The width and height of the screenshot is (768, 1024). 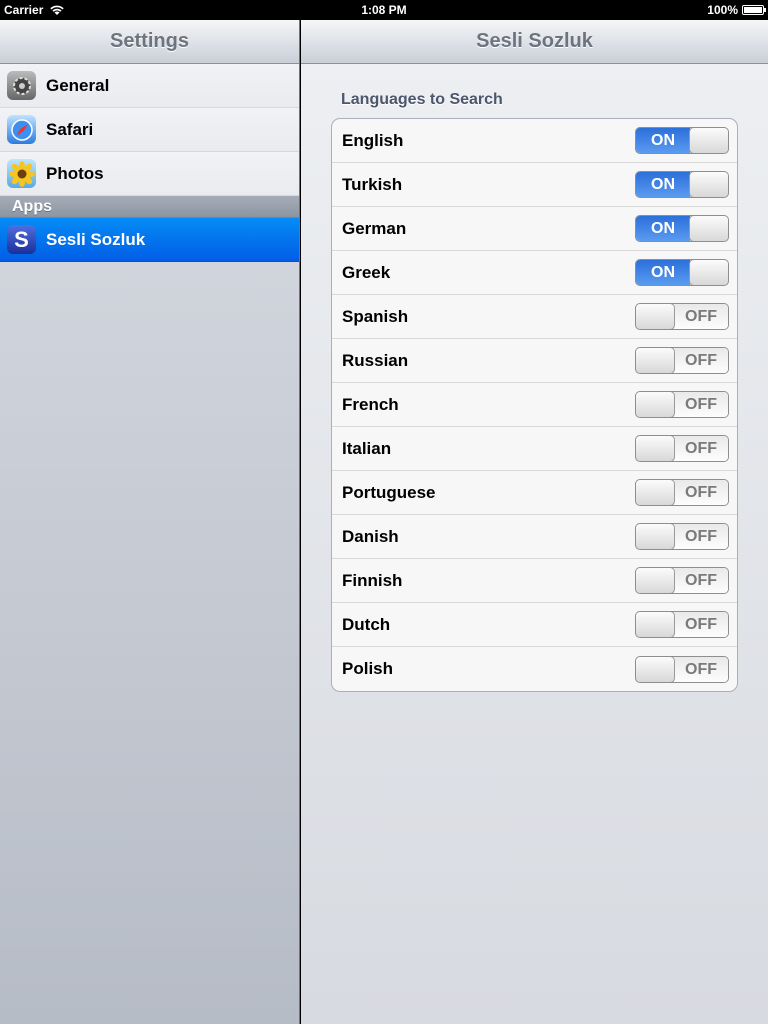 I want to click on detail-title: Sesli Sozluk, so click(x=534, y=41).